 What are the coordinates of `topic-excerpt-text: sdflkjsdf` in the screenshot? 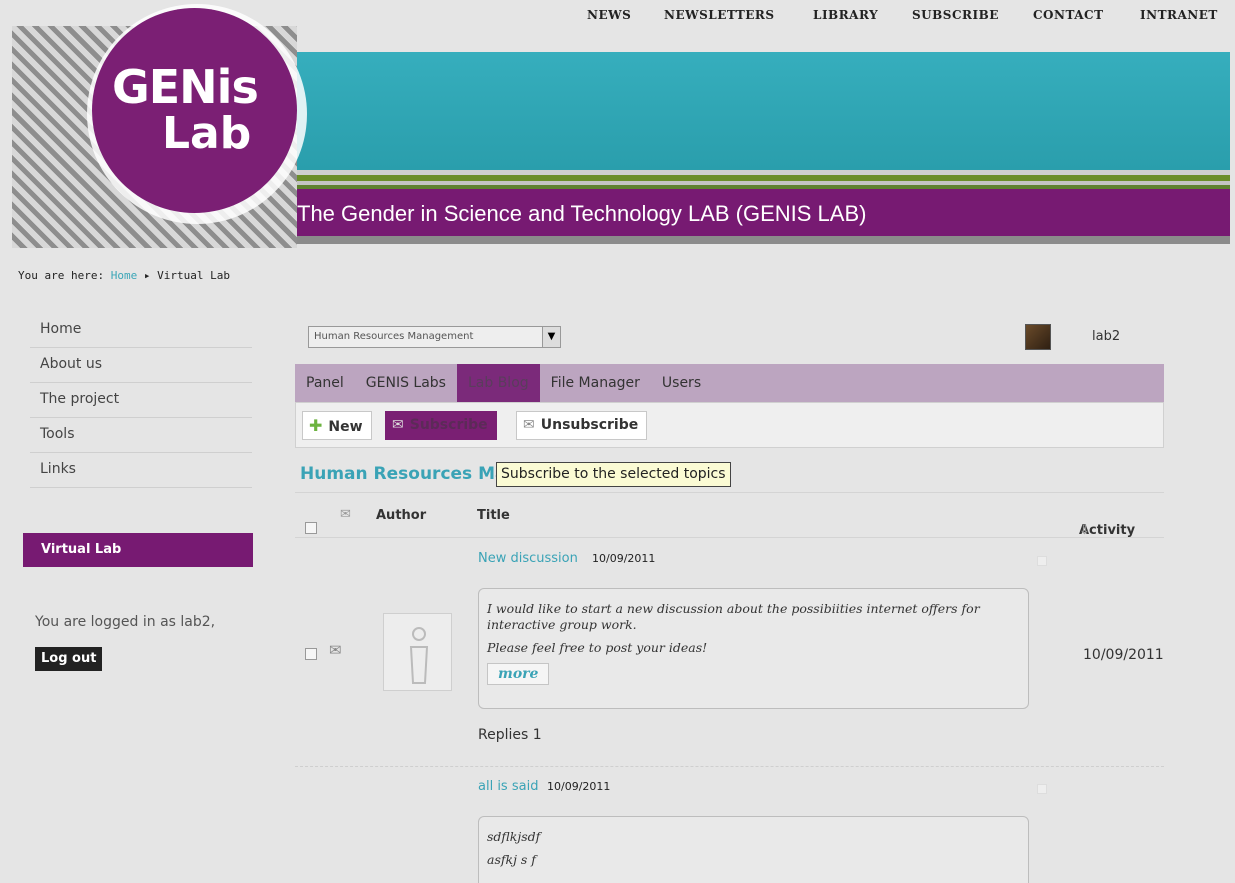 It's located at (514, 836).